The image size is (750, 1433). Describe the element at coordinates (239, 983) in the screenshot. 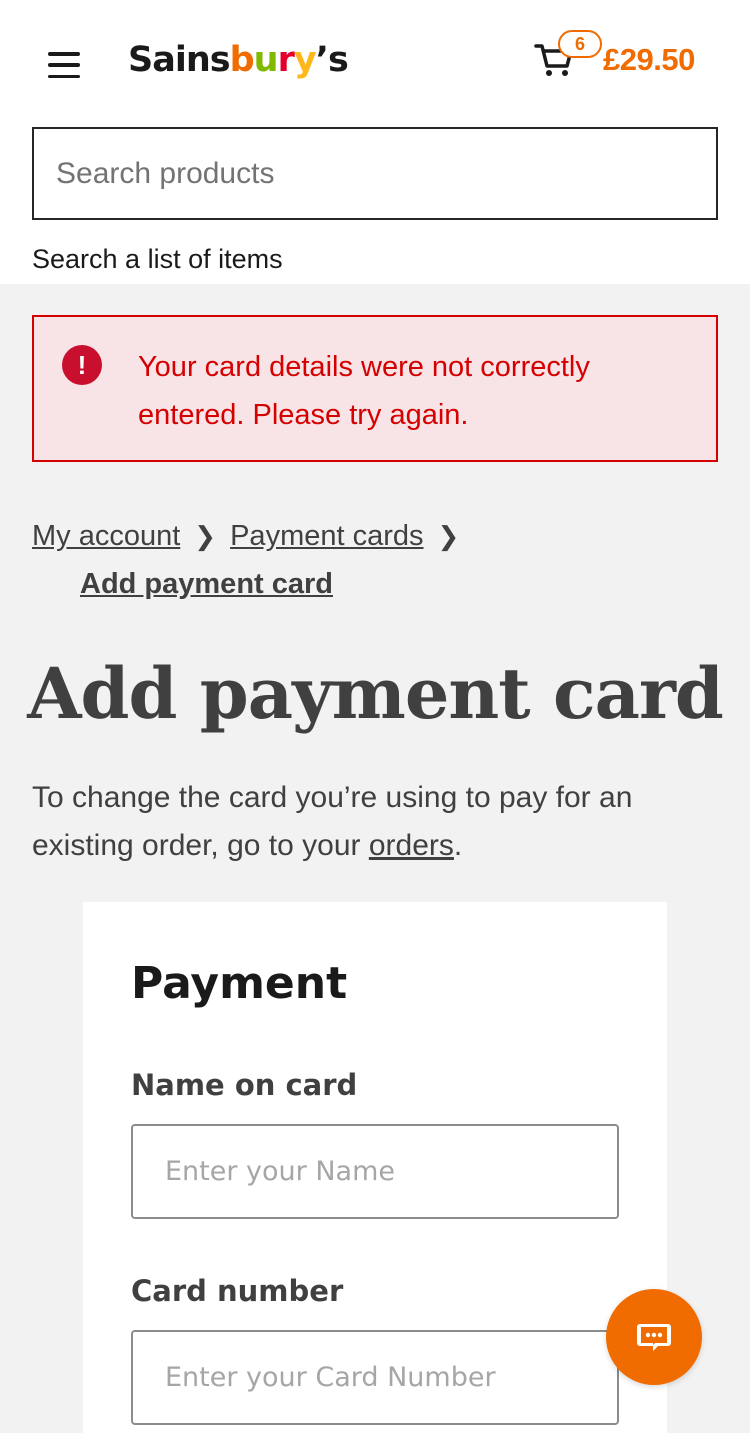

I see `payment-form-title: Payment` at that location.